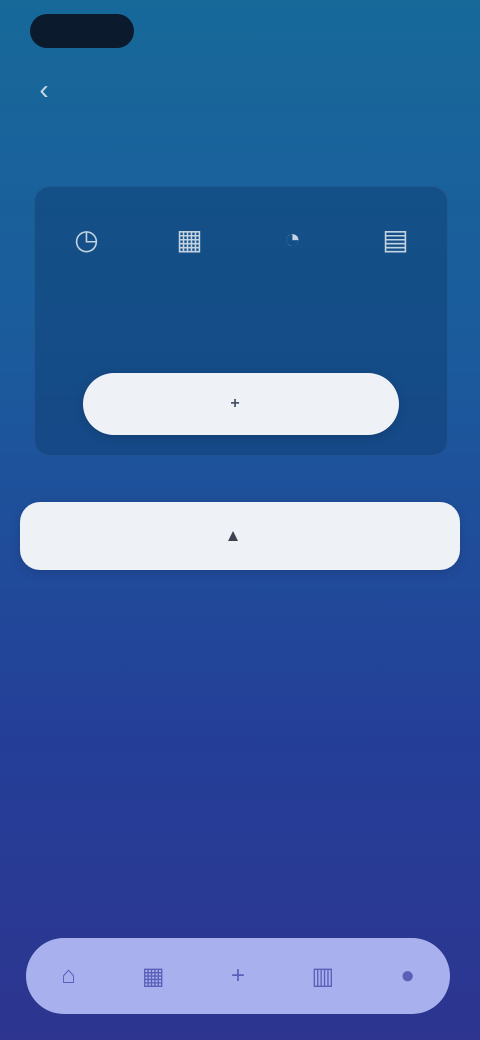 This screenshot has width=480, height=1040. I want to click on clock-icon: ◷, so click(86, 239).